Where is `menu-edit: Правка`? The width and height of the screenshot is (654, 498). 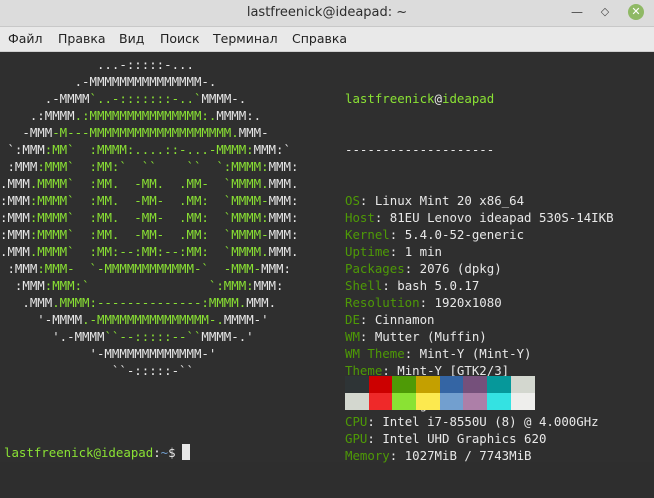
menu-edit: Правка is located at coordinates (82, 38).